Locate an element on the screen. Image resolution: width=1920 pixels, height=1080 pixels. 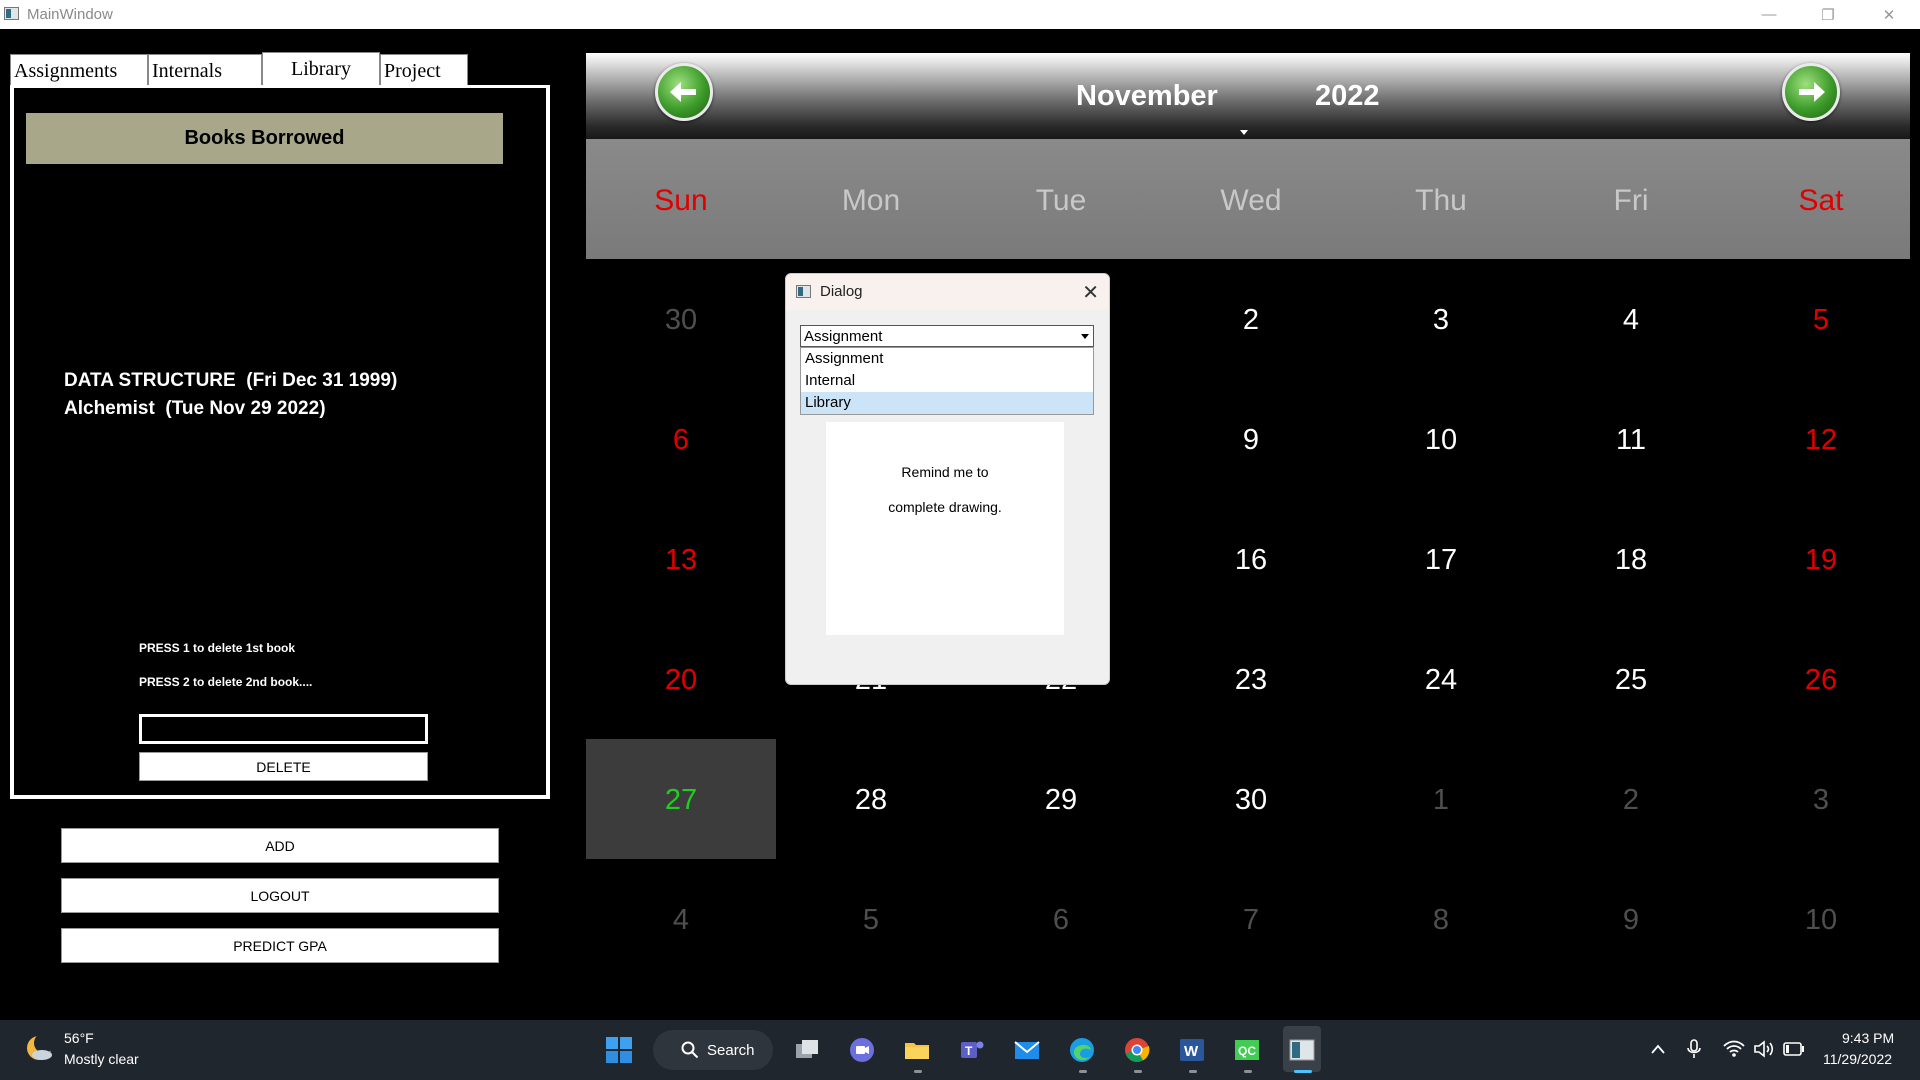
calendar-day-cell: 7 is located at coordinates (1251, 920).